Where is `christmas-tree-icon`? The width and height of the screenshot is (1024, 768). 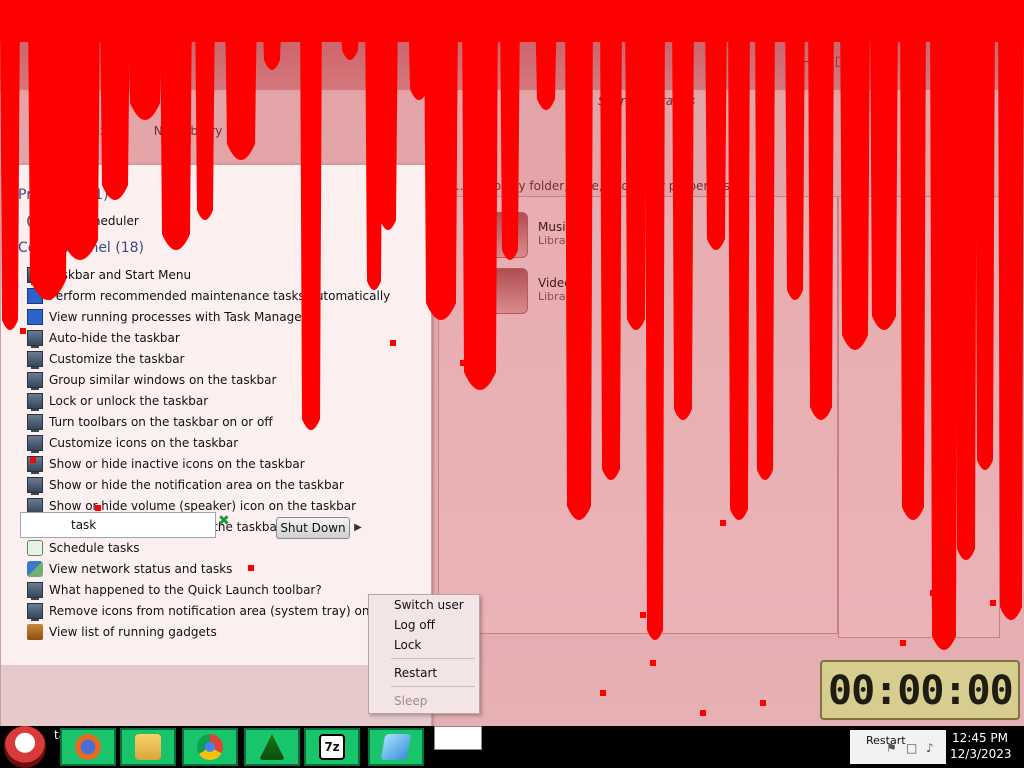
christmas-tree-icon is located at coordinates (272, 747).